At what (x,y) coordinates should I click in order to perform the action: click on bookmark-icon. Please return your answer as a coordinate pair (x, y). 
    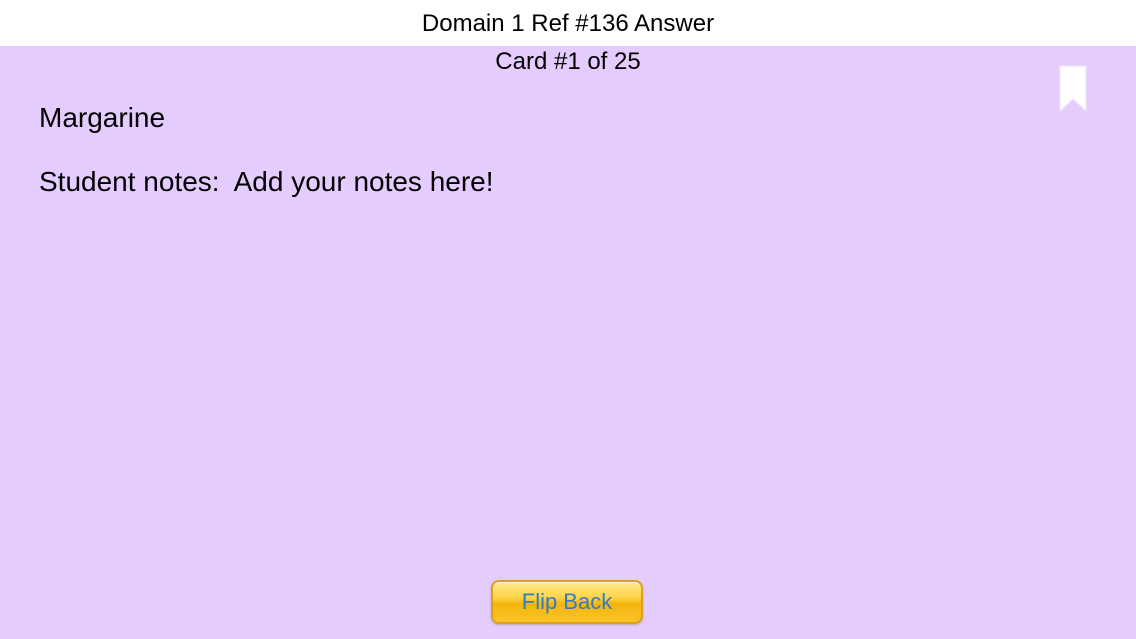
    Looking at the image, I should click on (1073, 89).